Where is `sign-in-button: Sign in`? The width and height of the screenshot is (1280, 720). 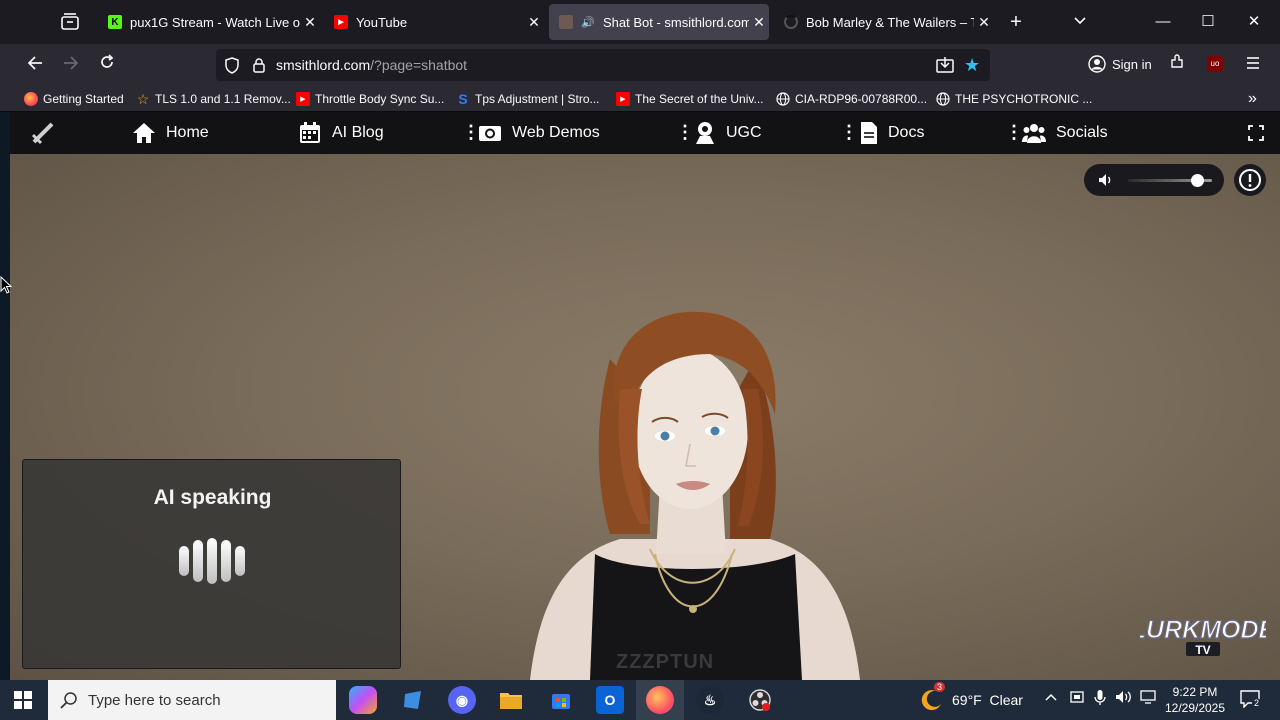 sign-in-button: Sign in is located at coordinates (1120, 64).